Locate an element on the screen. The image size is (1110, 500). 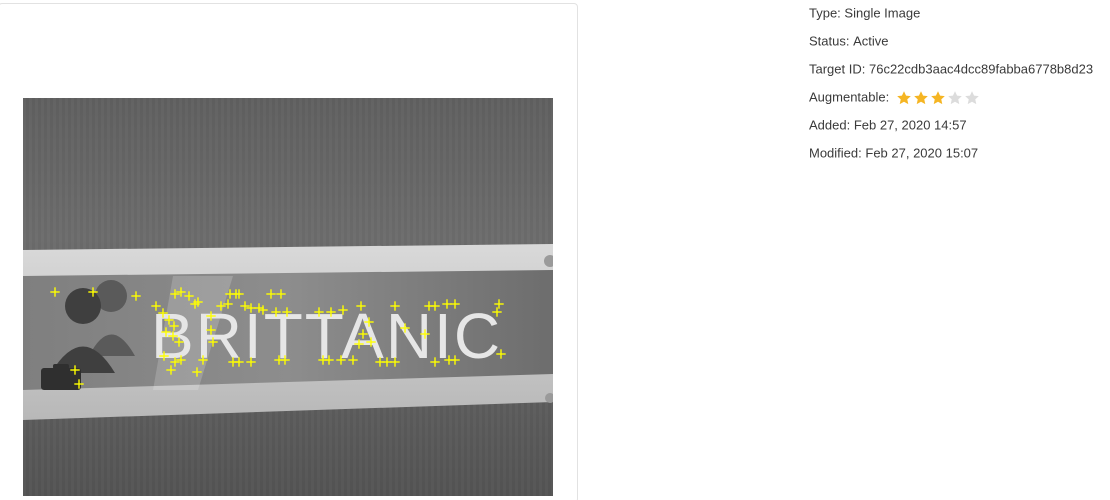
augmentable-label: Augmentable: is located at coordinates (849, 97).